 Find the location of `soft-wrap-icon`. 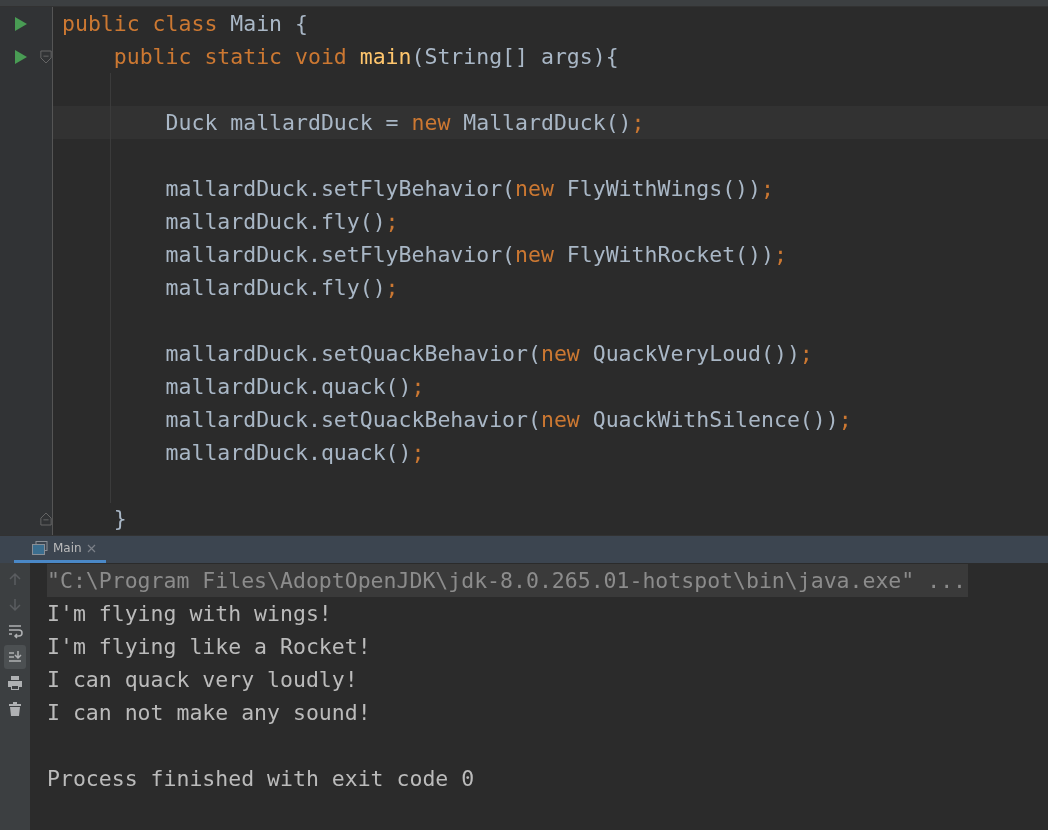

soft-wrap-icon is located at coordinates (15, 631).